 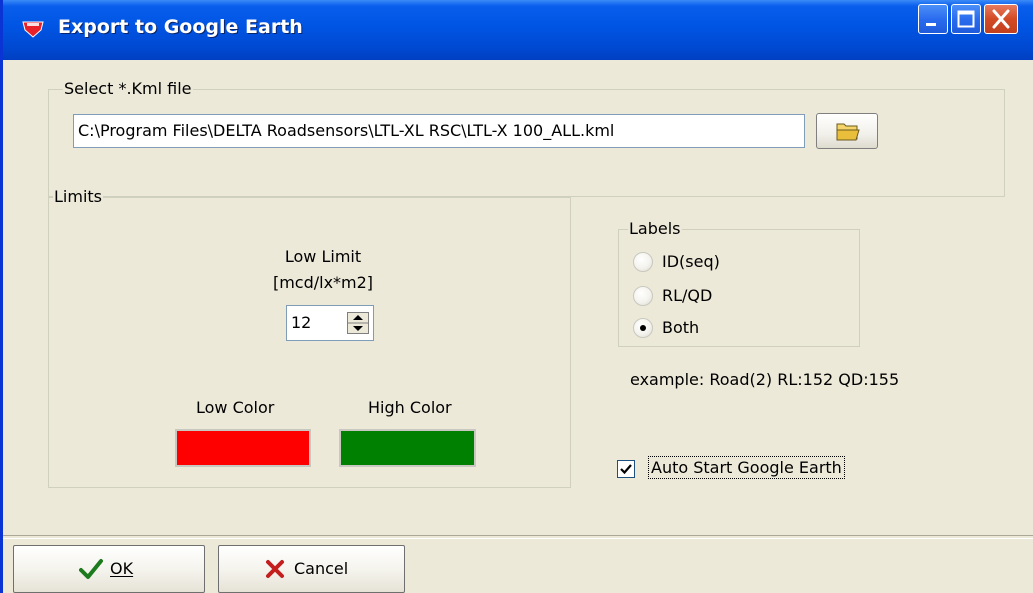 I want to click on ok-button-label: OK, so click(x=122, y=568).